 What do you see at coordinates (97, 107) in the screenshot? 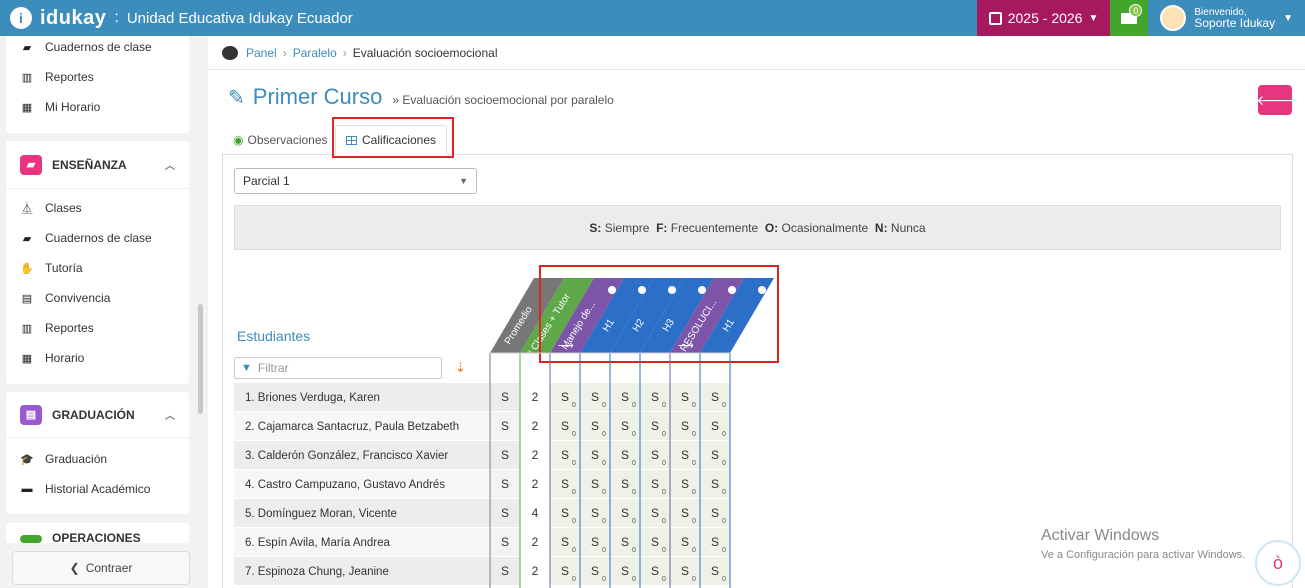
I see `sidebar-item-mi-horario: ▦ Mi Horario` at bounding box center [97, 107].